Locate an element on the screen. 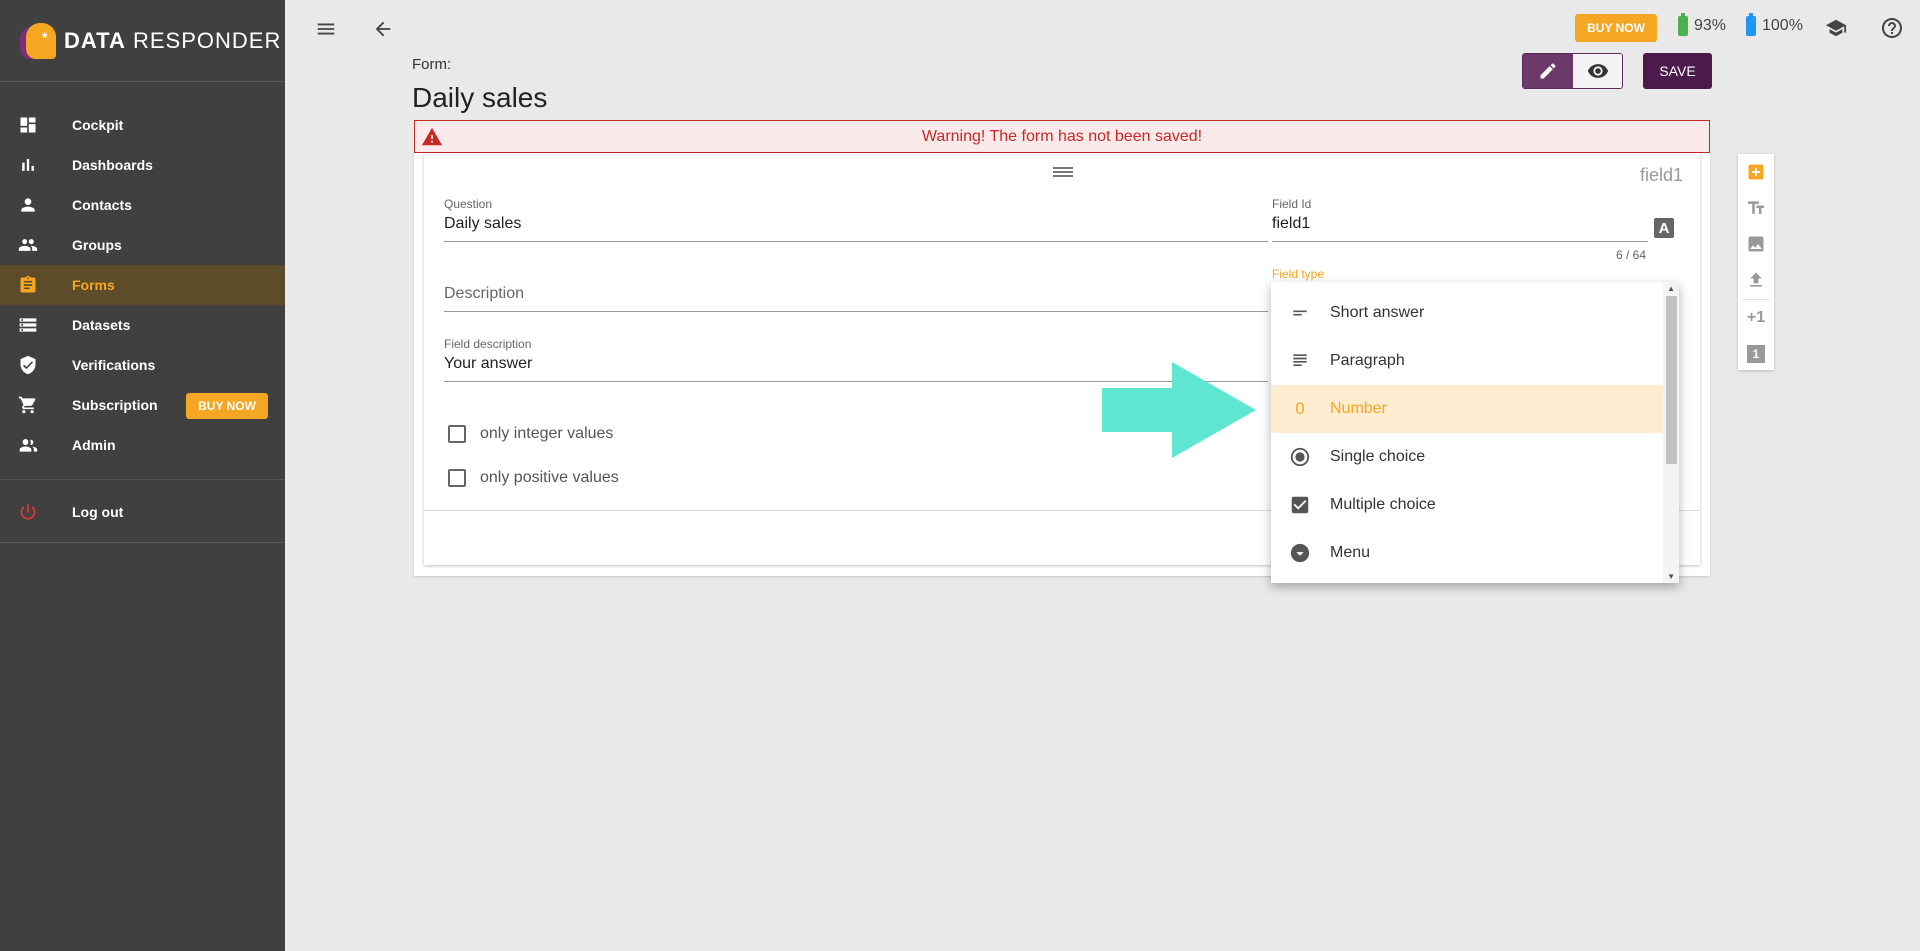 The height and width of the screenshot is (951, 1920). field-id-underline is located at coordinates (1460, 241).